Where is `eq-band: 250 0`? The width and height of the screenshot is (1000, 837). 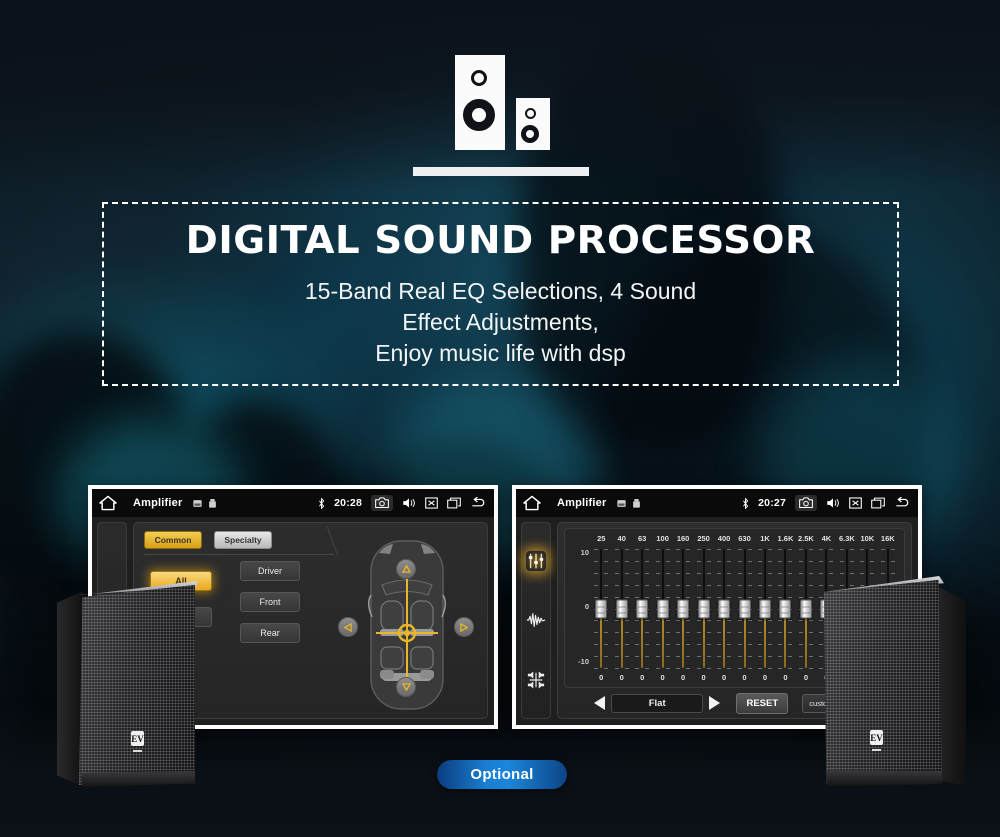
eq-band: 250 0 is located at coordinates (703, 608).